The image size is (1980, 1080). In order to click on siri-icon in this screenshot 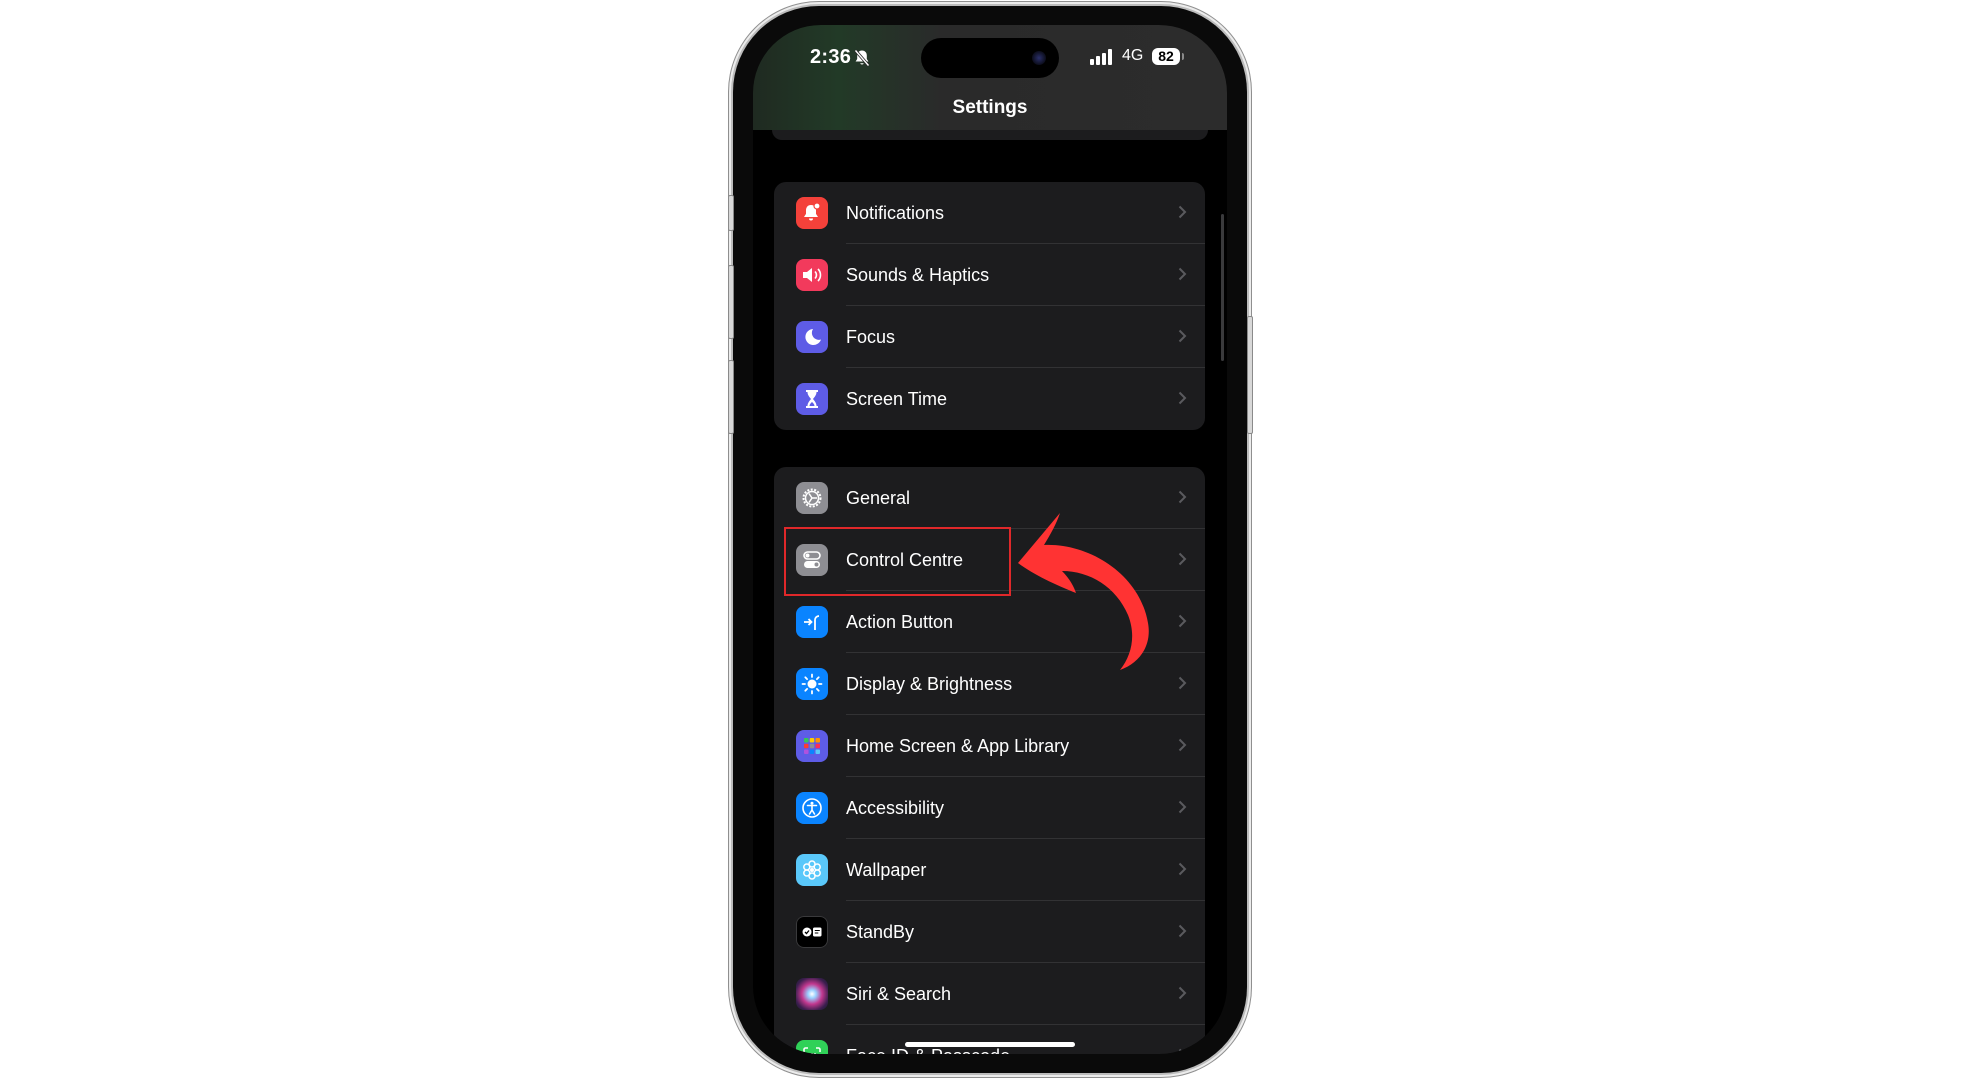, I will do `click(812, 994)`.